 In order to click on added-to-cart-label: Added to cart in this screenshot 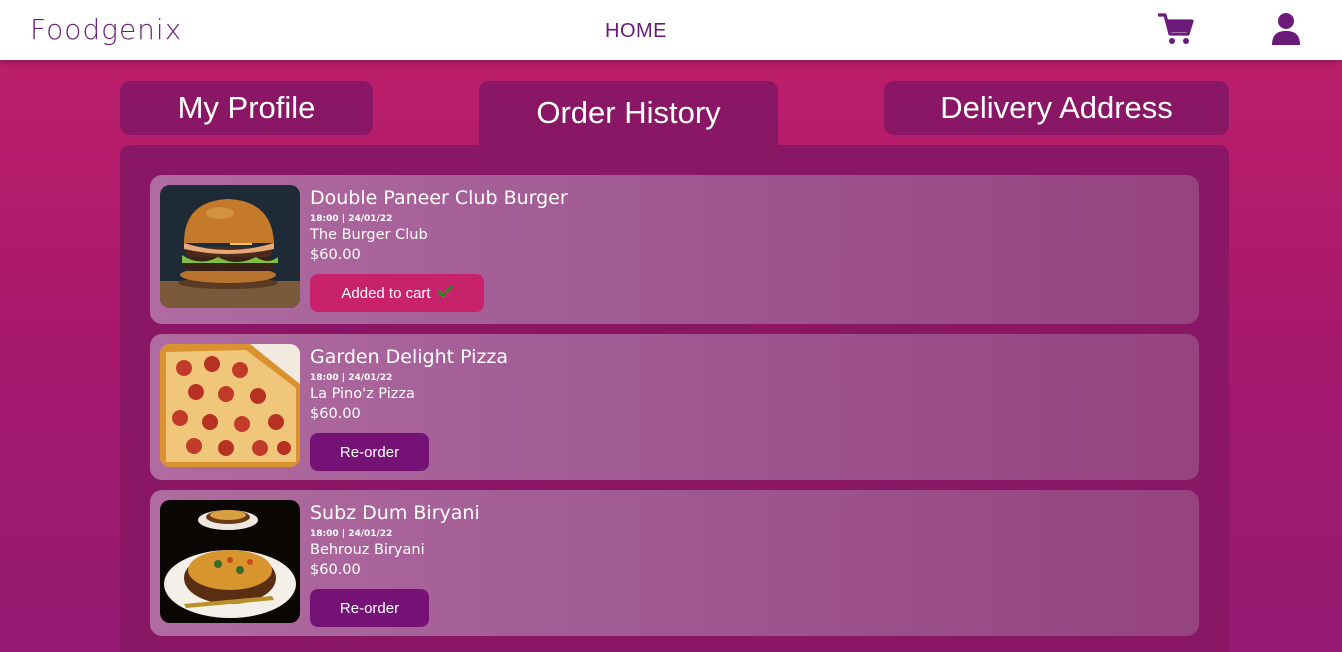, I will do `click(386, 293)`.